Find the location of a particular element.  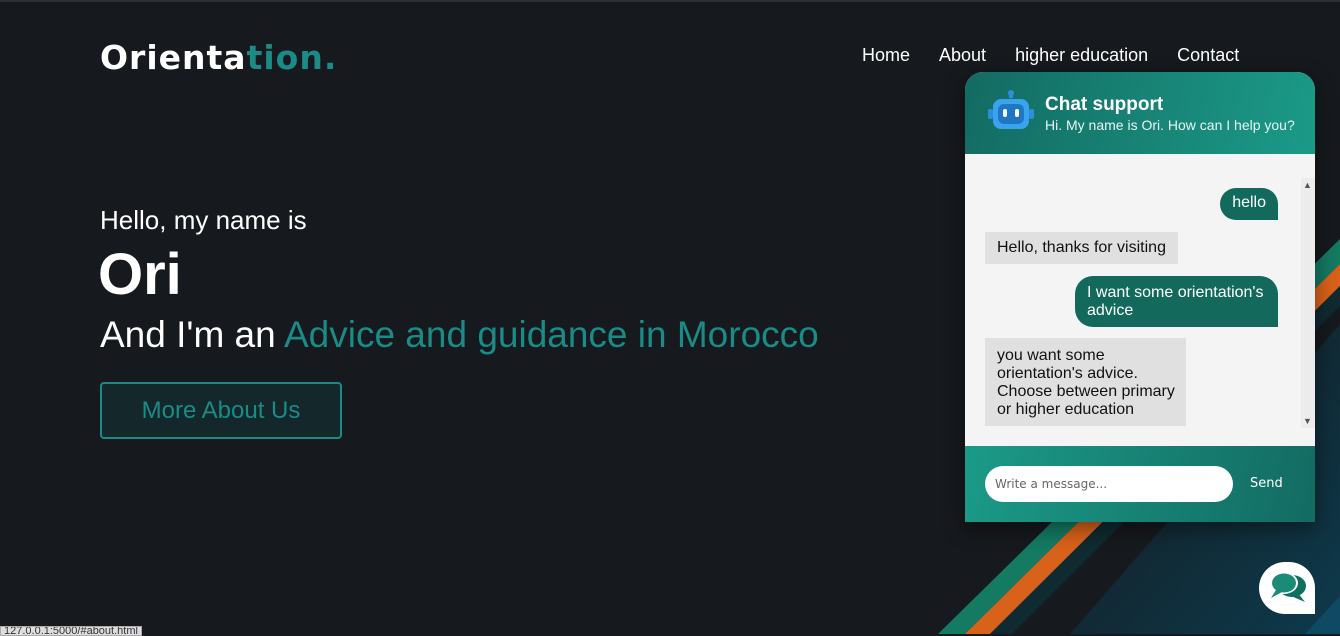

nav-about-link: About is located at coordinates (962, 55).